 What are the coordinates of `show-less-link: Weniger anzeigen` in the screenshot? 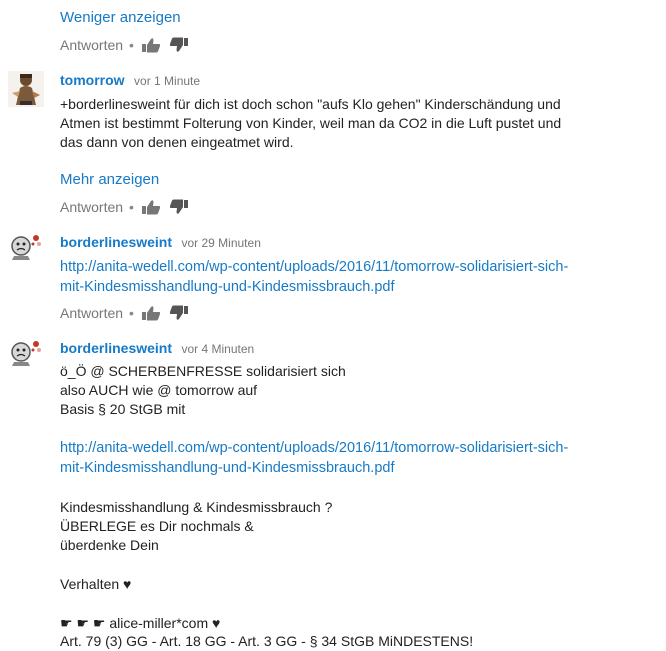 It's located at (120, 18).